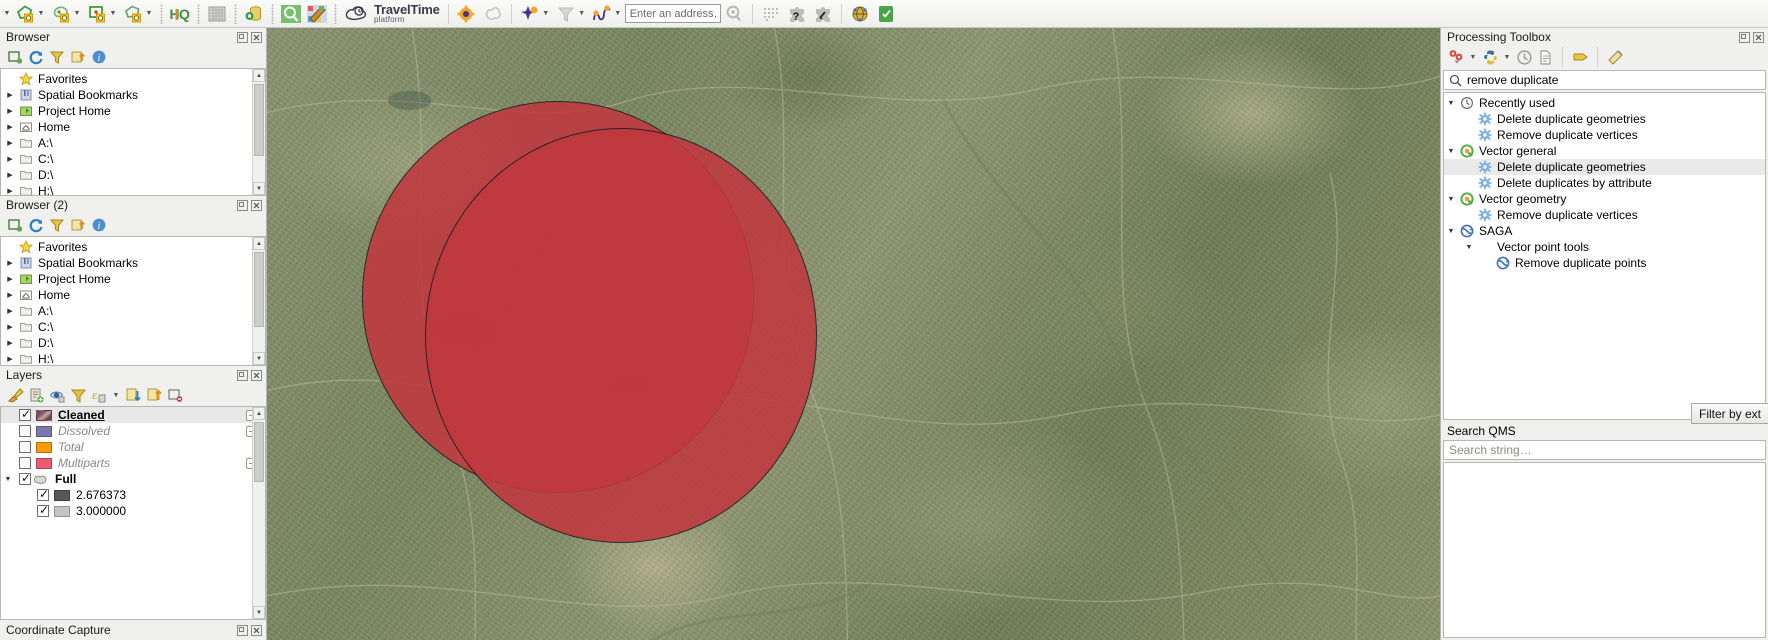  Describe the element at coordinates (535, 14) in the screenshot. I see `toolbar-button-traveltime-point` at that location.